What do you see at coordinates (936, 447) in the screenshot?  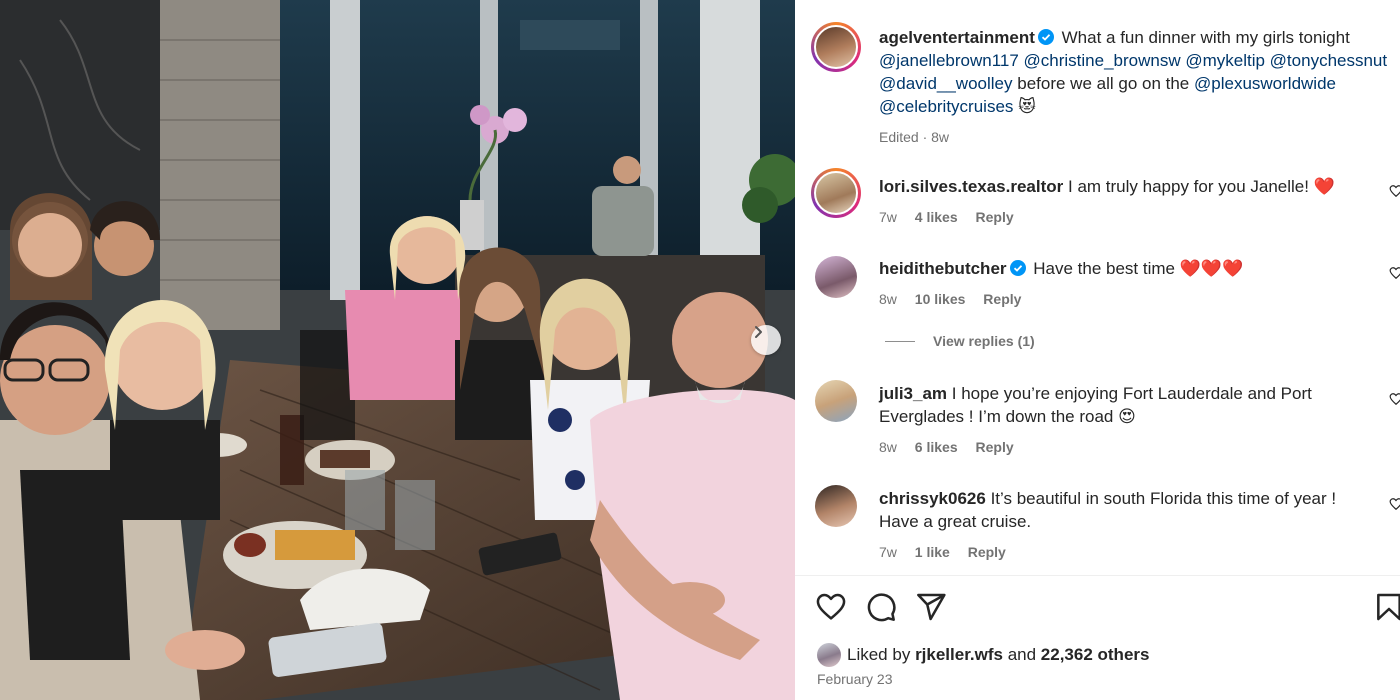 I see `comment-likes: 6 likes` at bounding box center [936, 447].